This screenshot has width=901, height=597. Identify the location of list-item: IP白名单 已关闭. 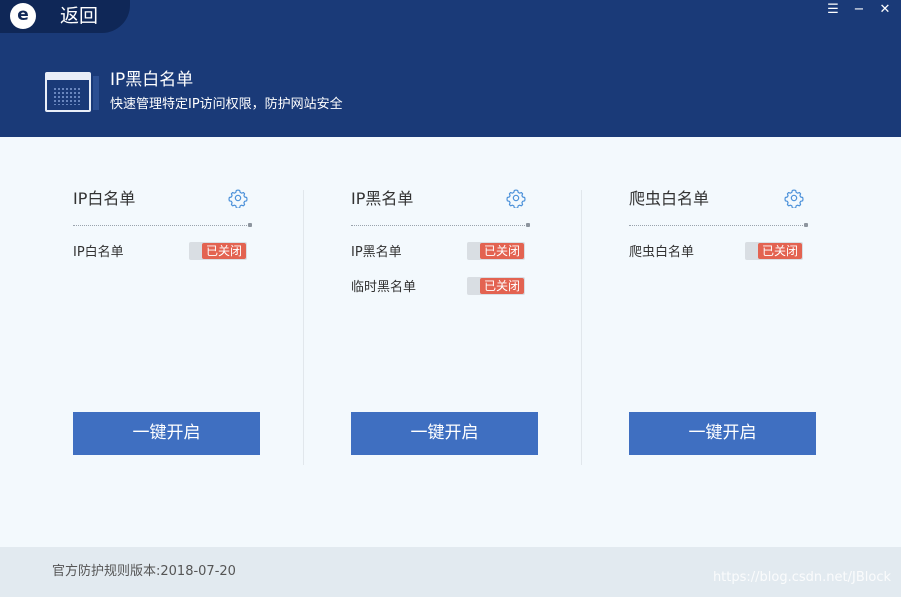
(168, 253).